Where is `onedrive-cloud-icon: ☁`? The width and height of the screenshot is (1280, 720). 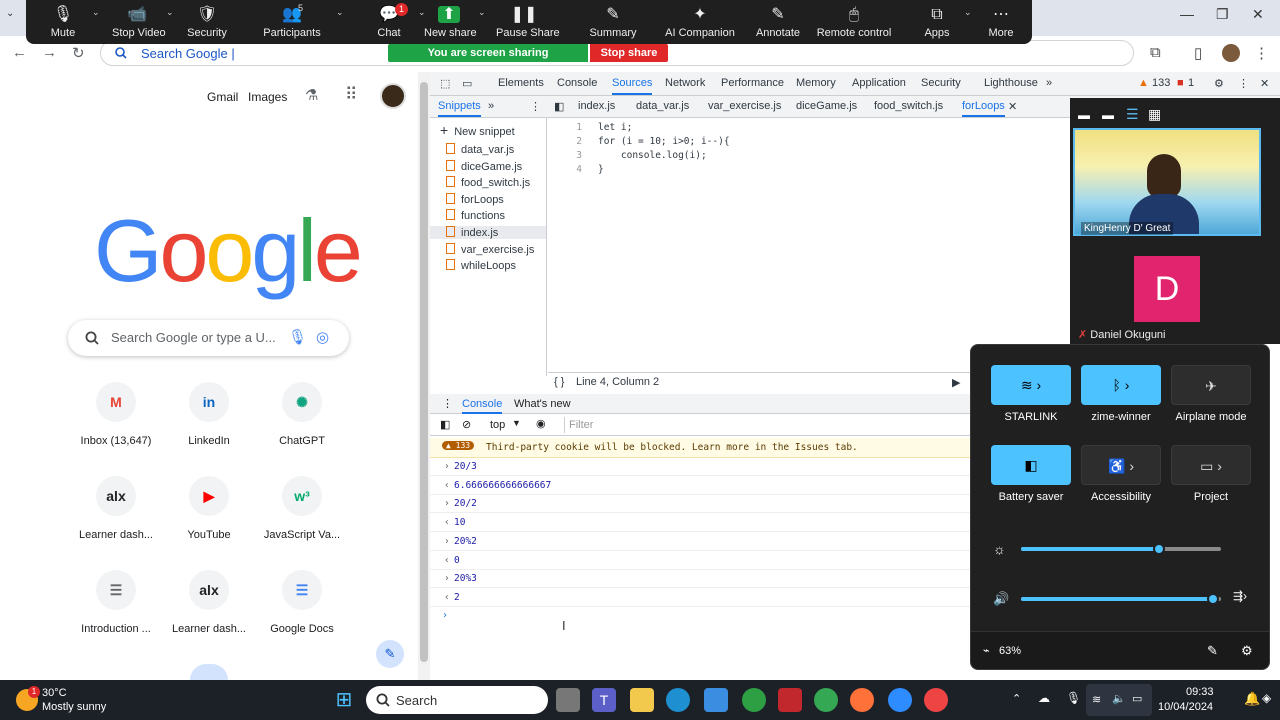
onedrive-cloud-icon: ☁ is located at coordinates (1044, 698).